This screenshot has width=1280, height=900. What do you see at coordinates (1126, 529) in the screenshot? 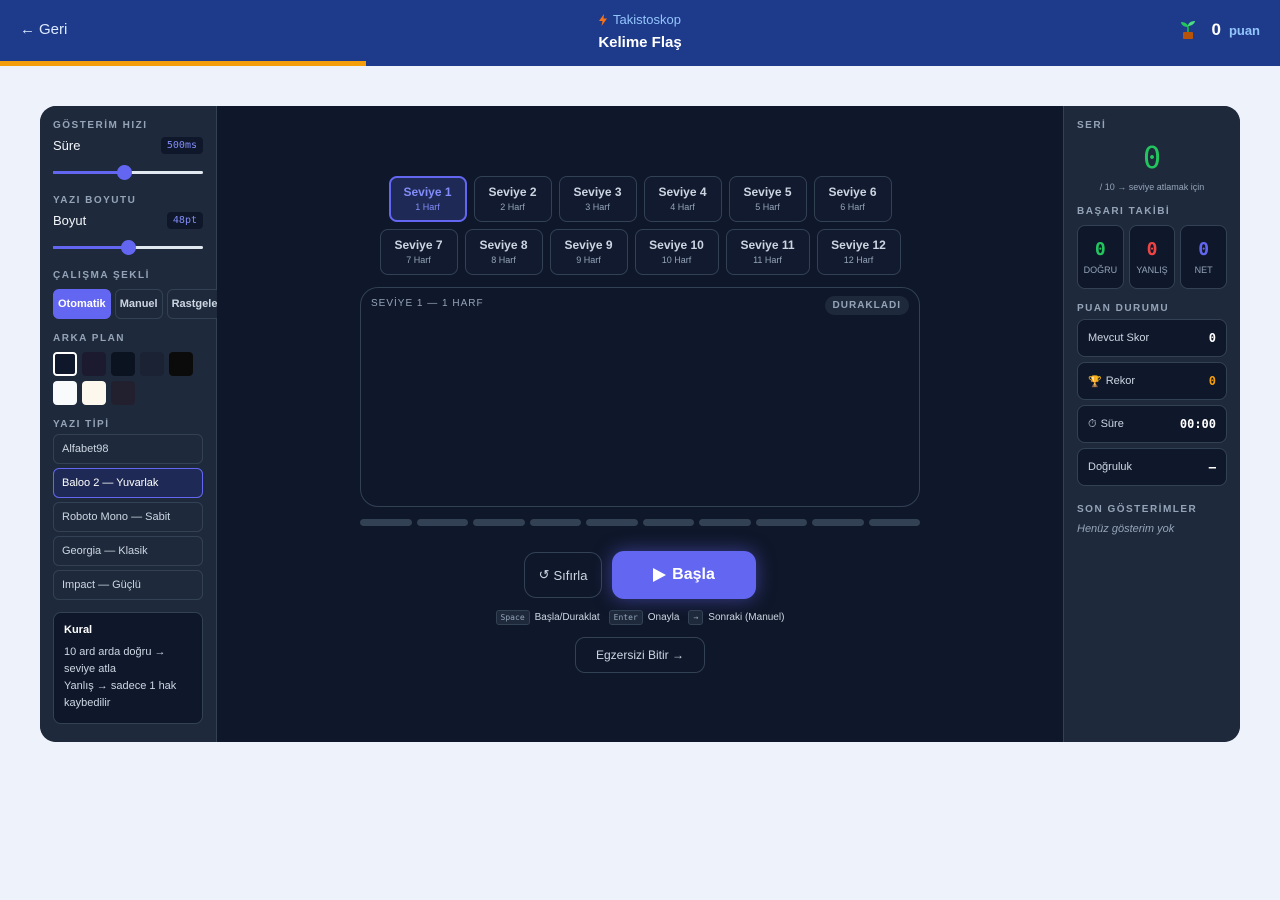
I see `recent-empty-text: Henüz gösterim yok` at bounding box center [1126, 529].